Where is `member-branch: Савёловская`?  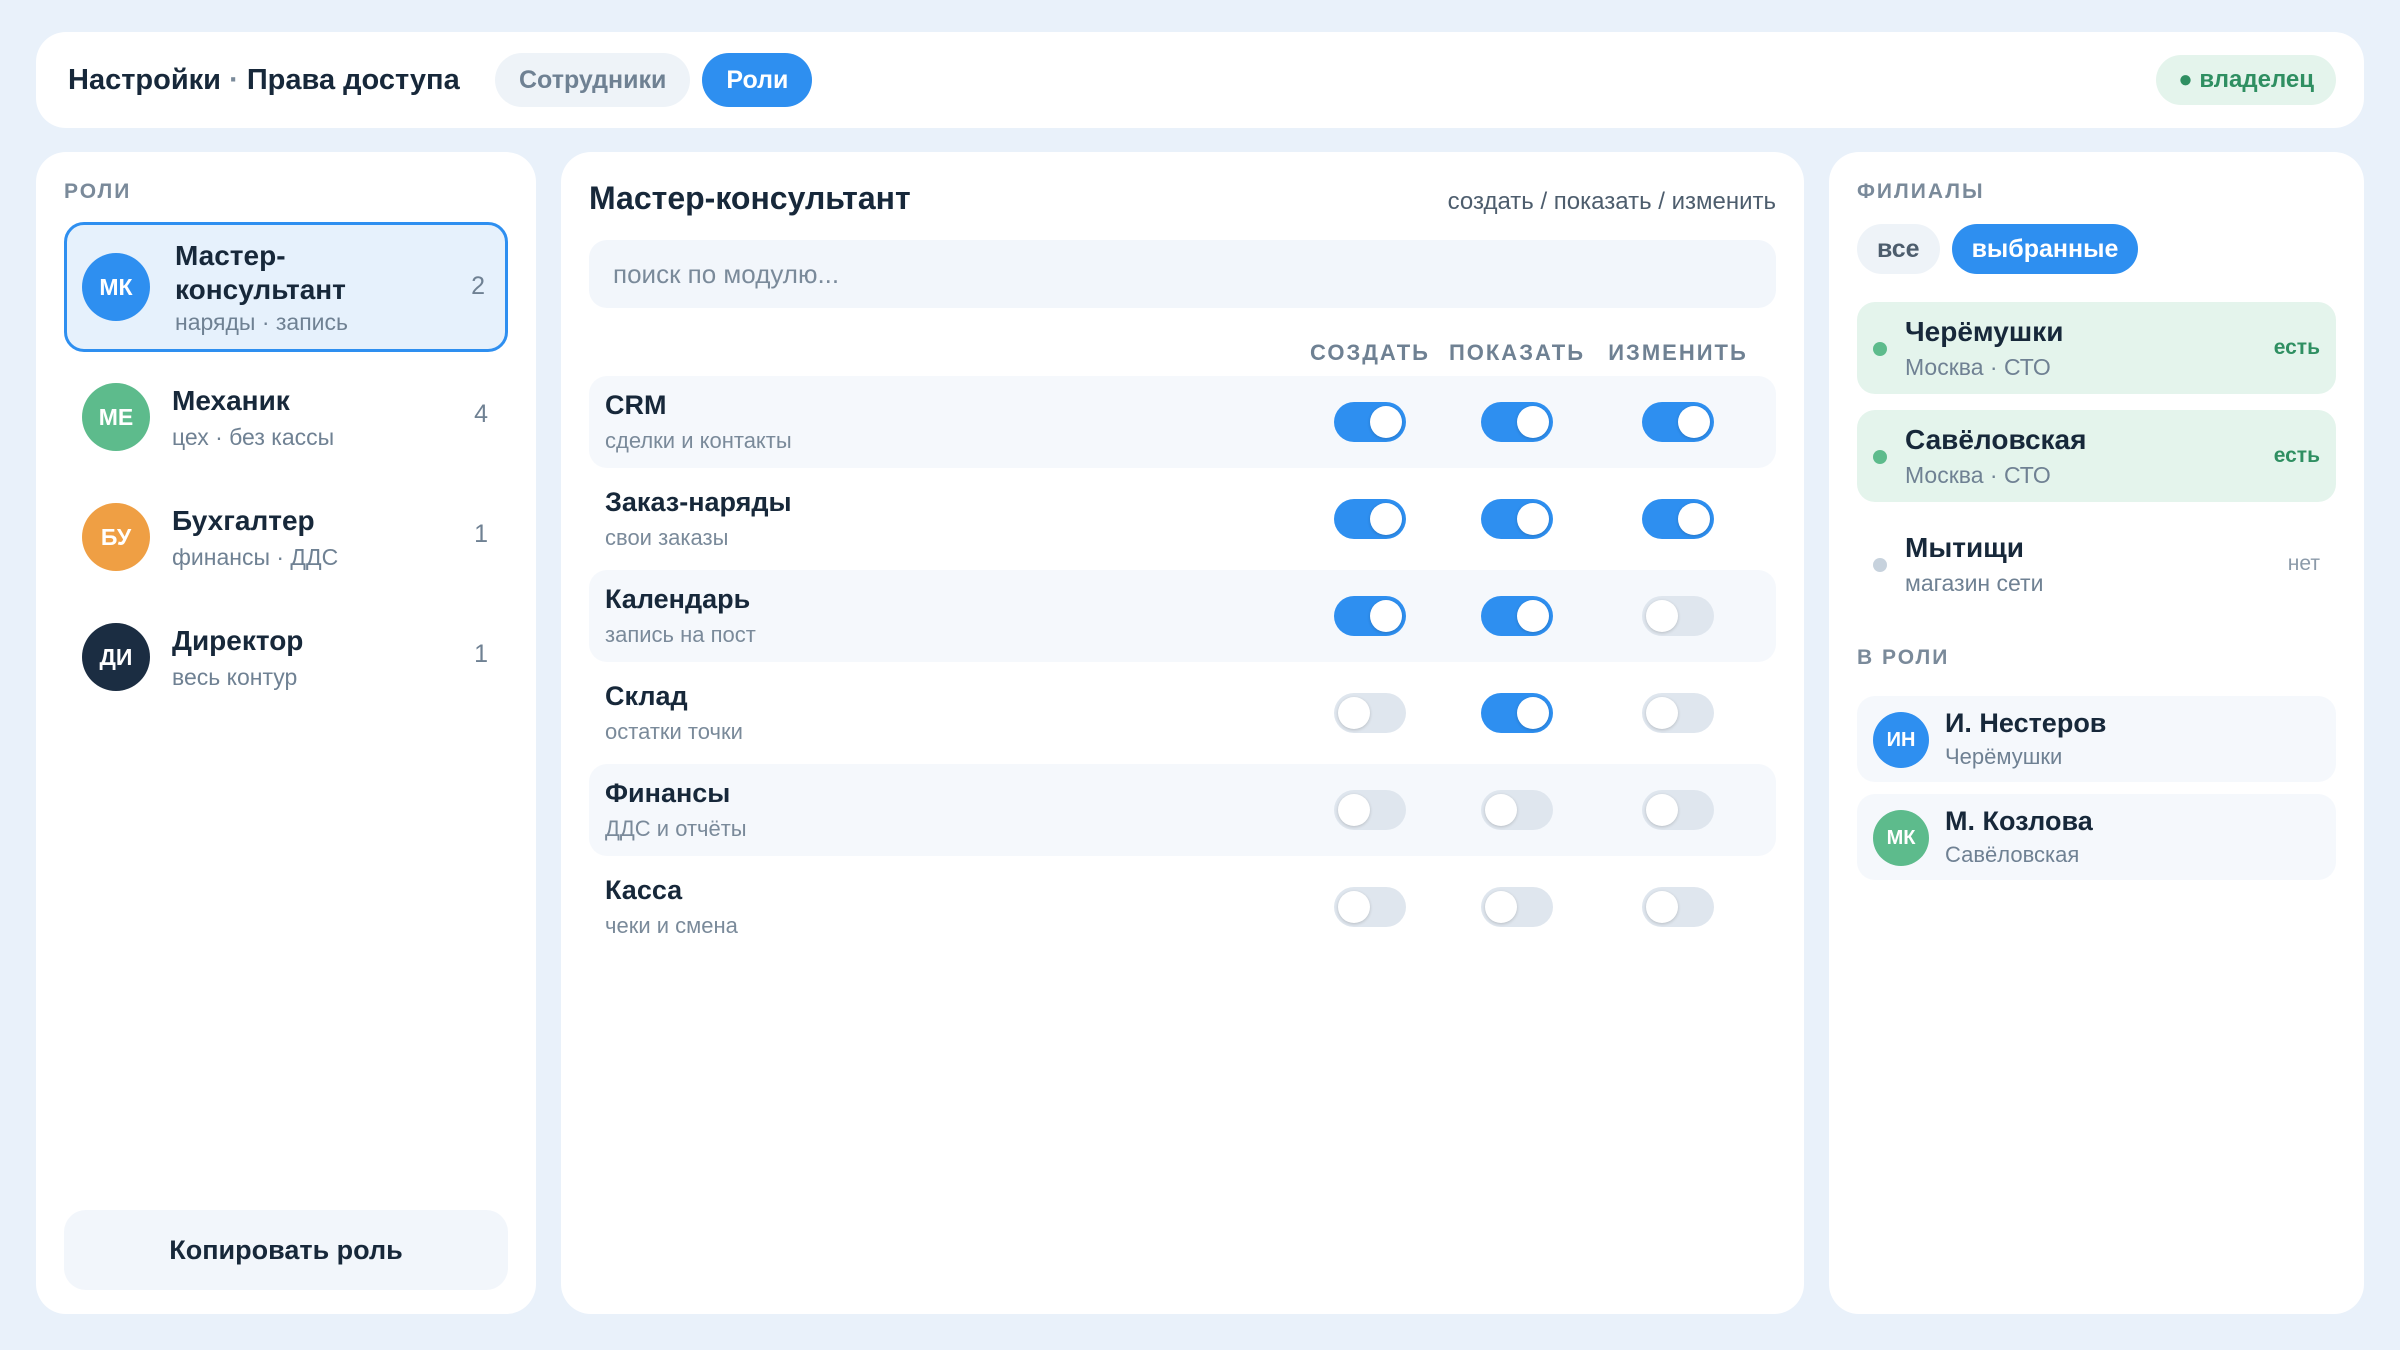 member-branch: Савёловская is located at coordinates (2012, 854).